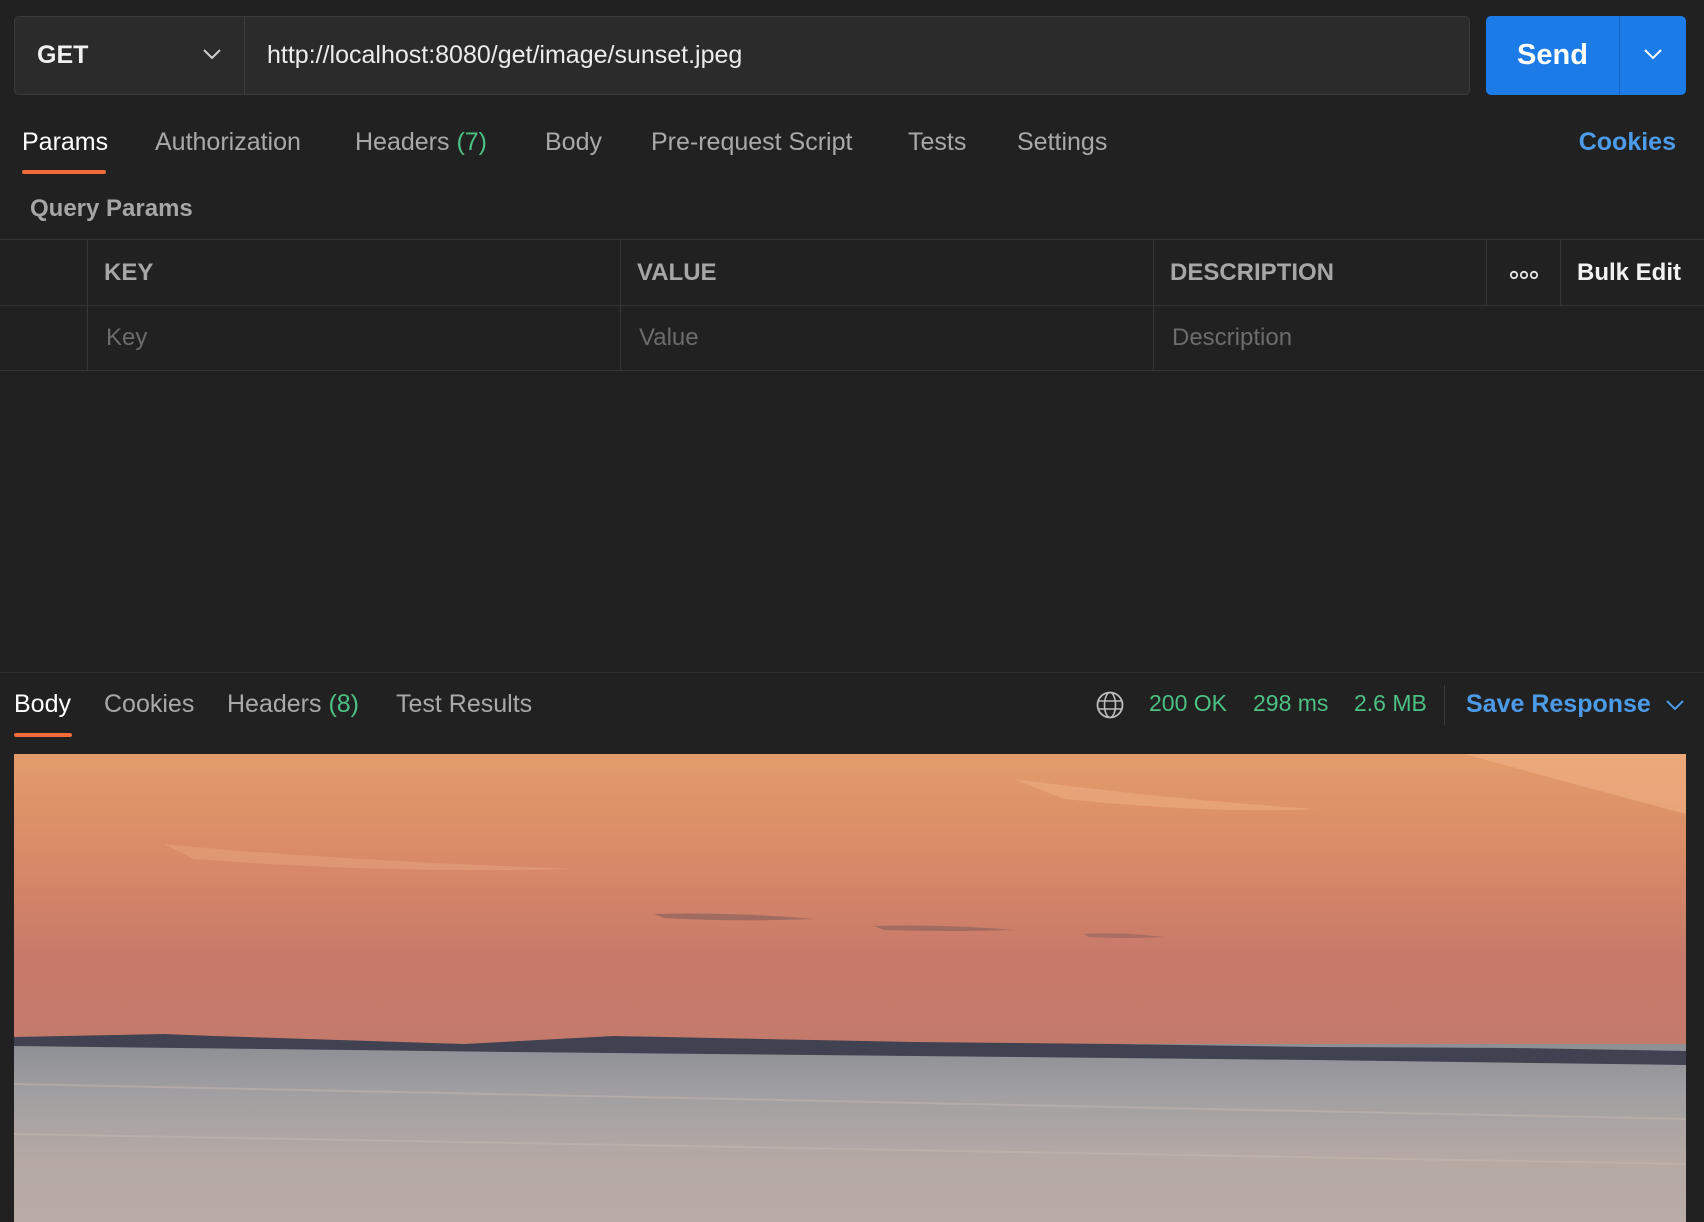  I want to click on tab-settings: Settings, so click(1062, 142).